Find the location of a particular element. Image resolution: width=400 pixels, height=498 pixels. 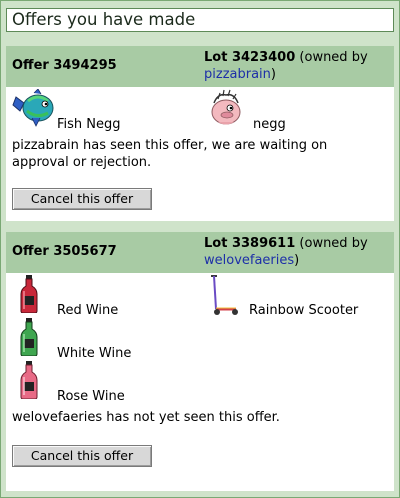

rose-wine-bottle-icon is located at coordinates (29, 380).